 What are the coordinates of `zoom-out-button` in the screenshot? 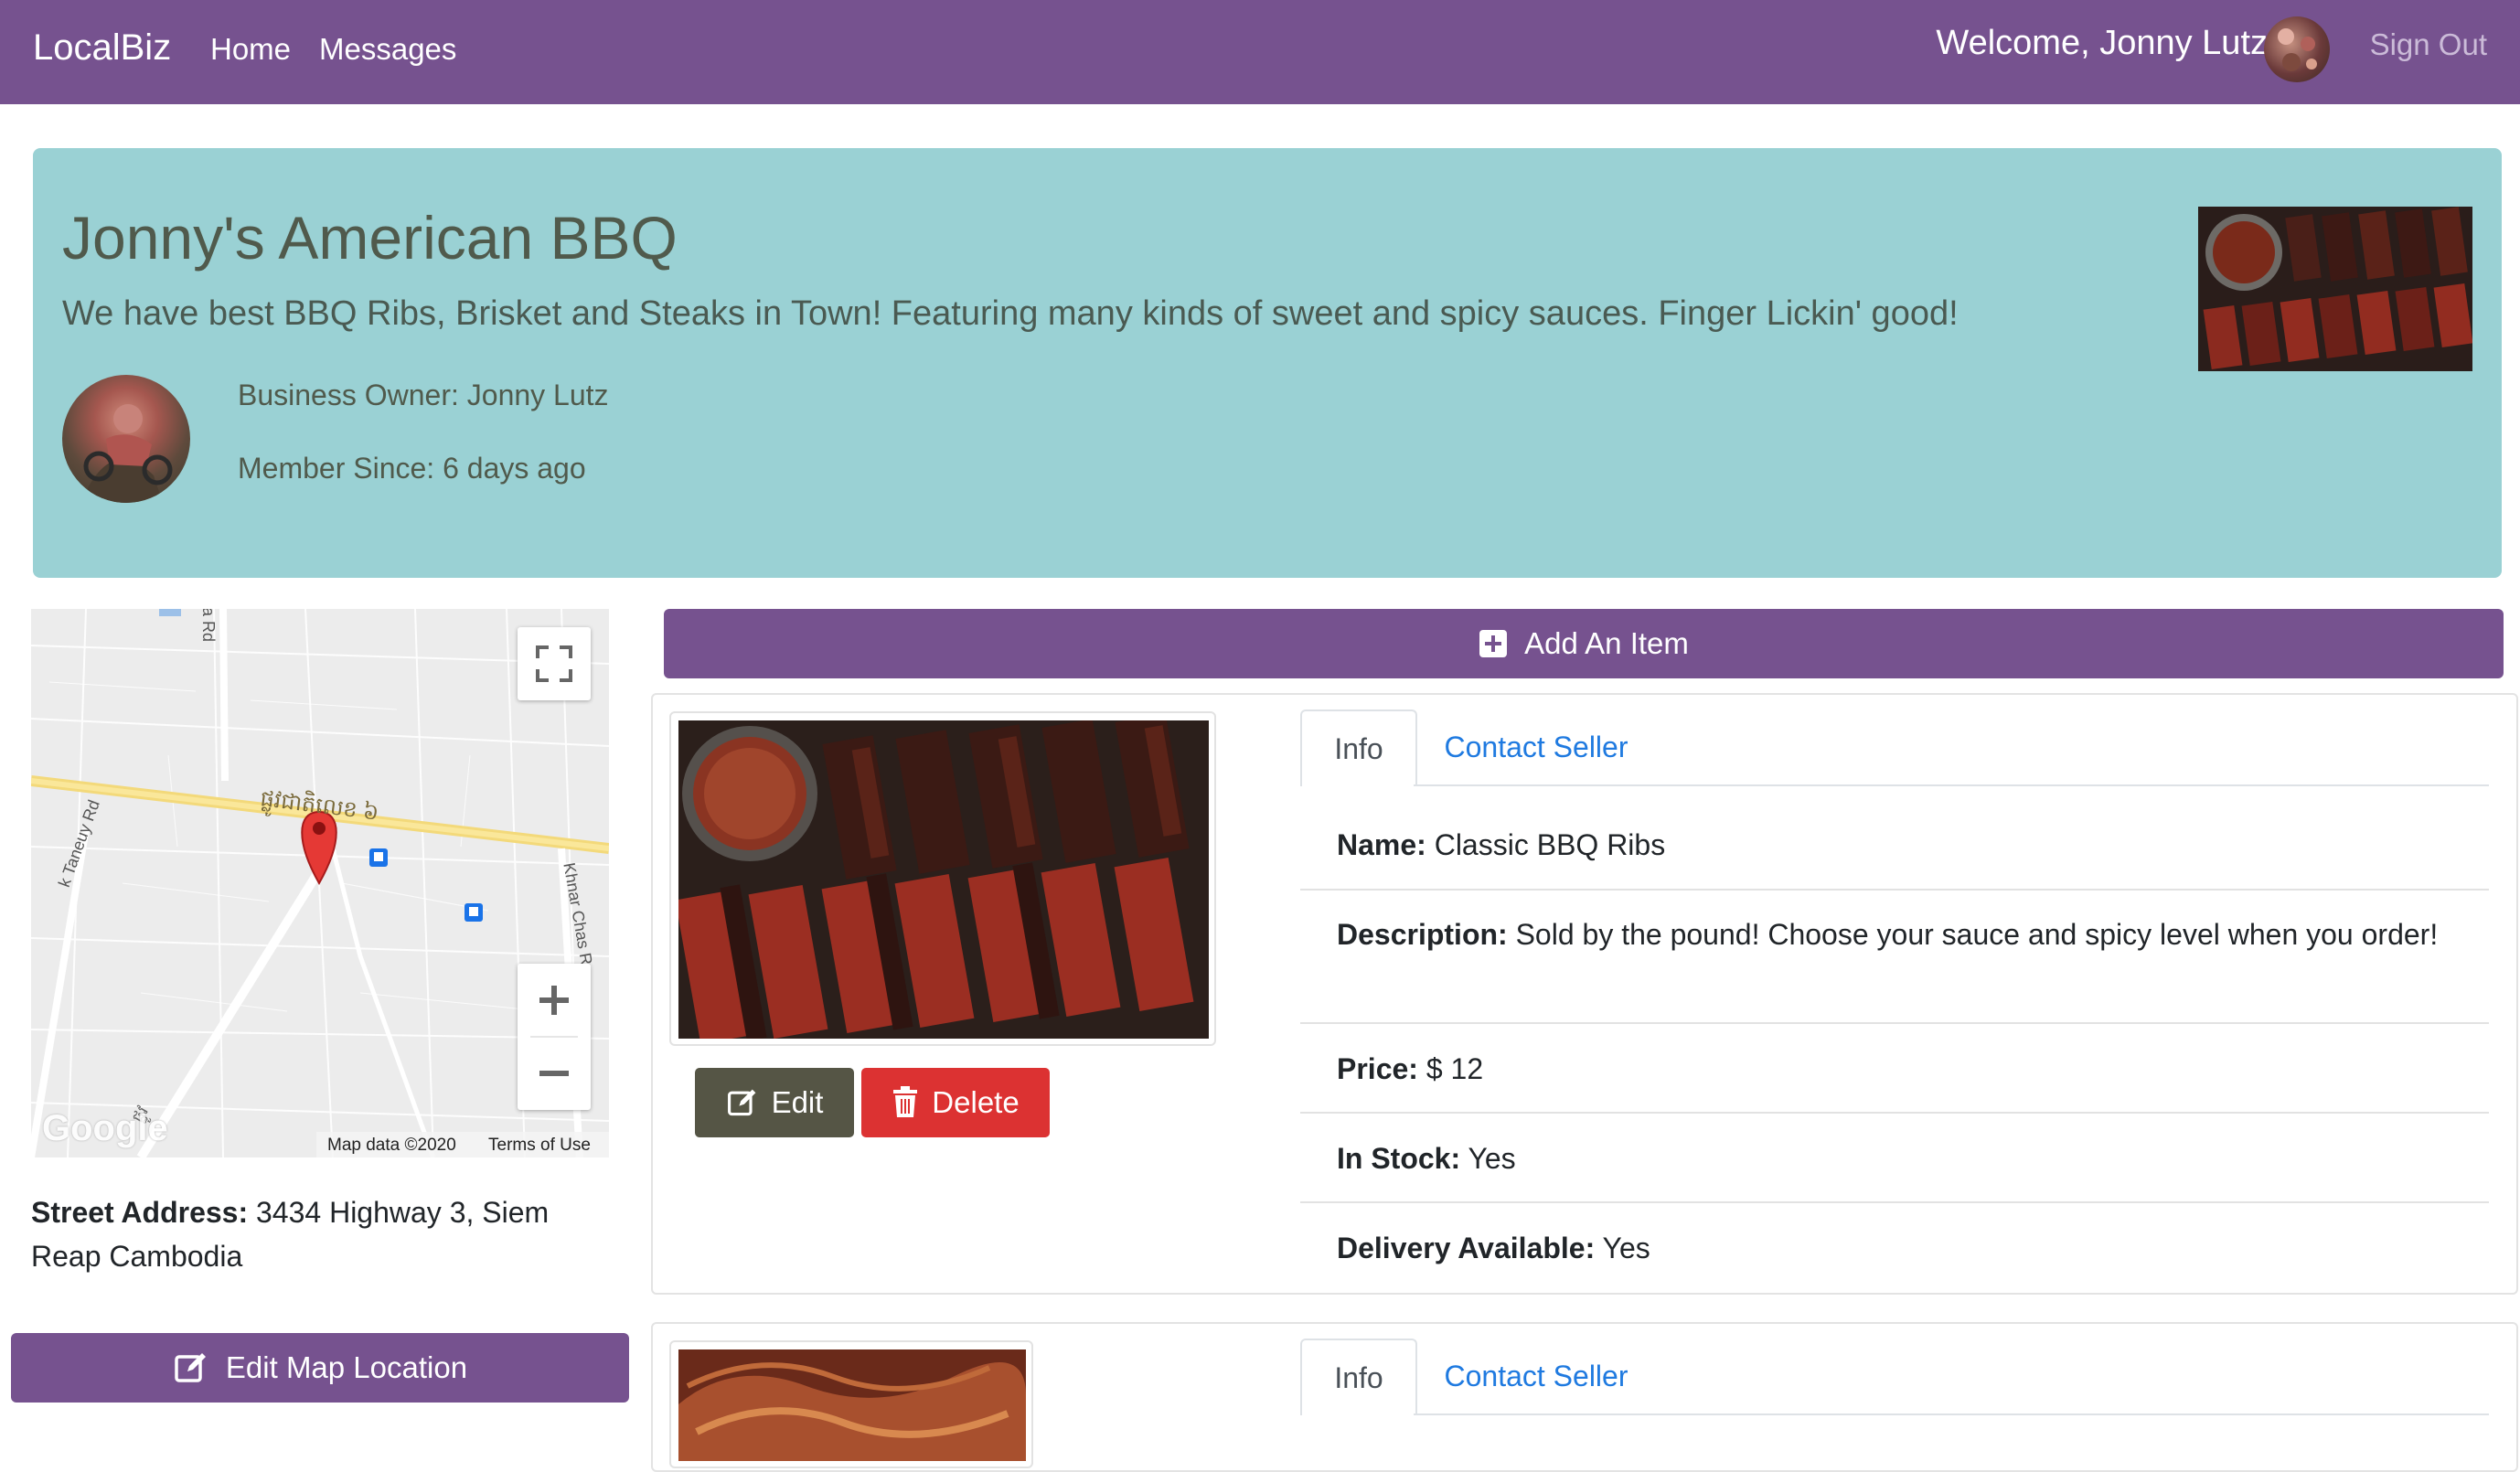 It's located at (554, 1073).